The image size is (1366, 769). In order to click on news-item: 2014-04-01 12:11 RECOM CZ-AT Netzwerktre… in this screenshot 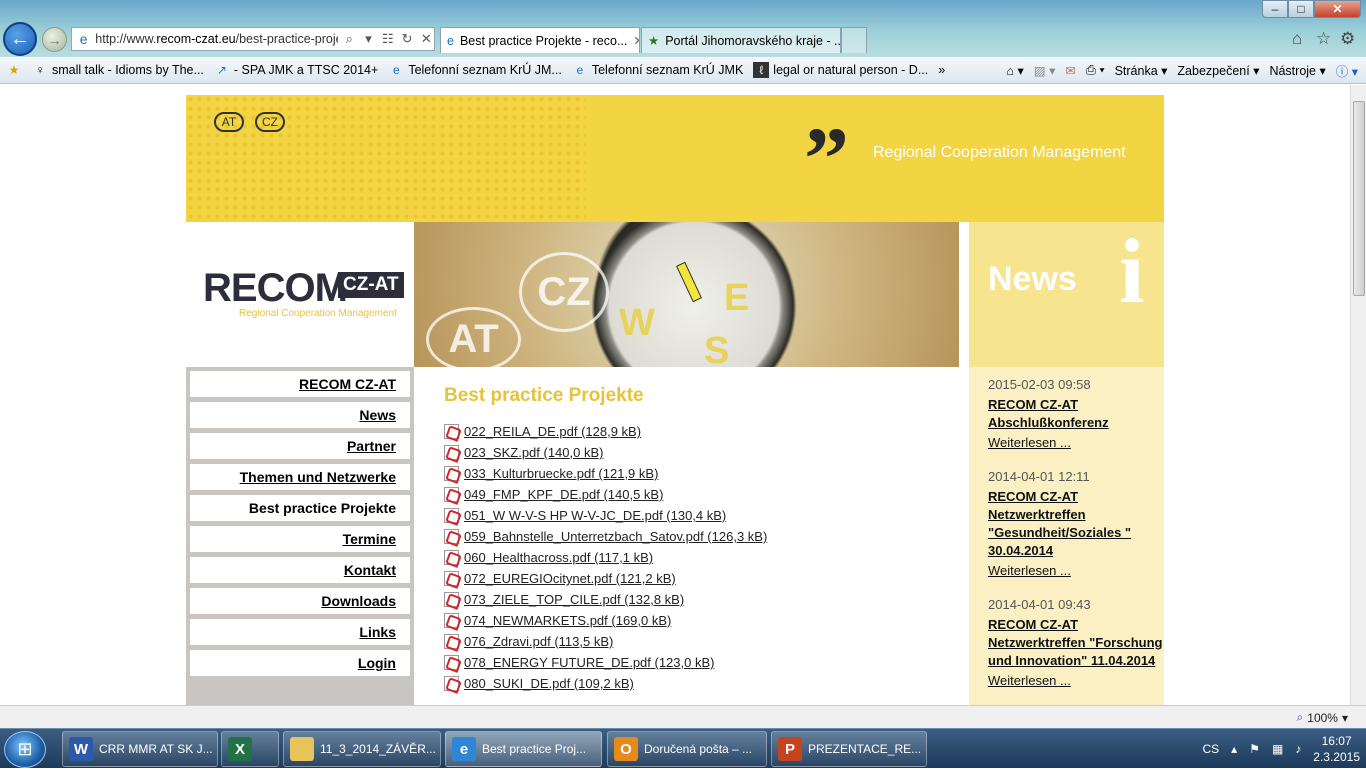, I will do `click(1076, 524)`.